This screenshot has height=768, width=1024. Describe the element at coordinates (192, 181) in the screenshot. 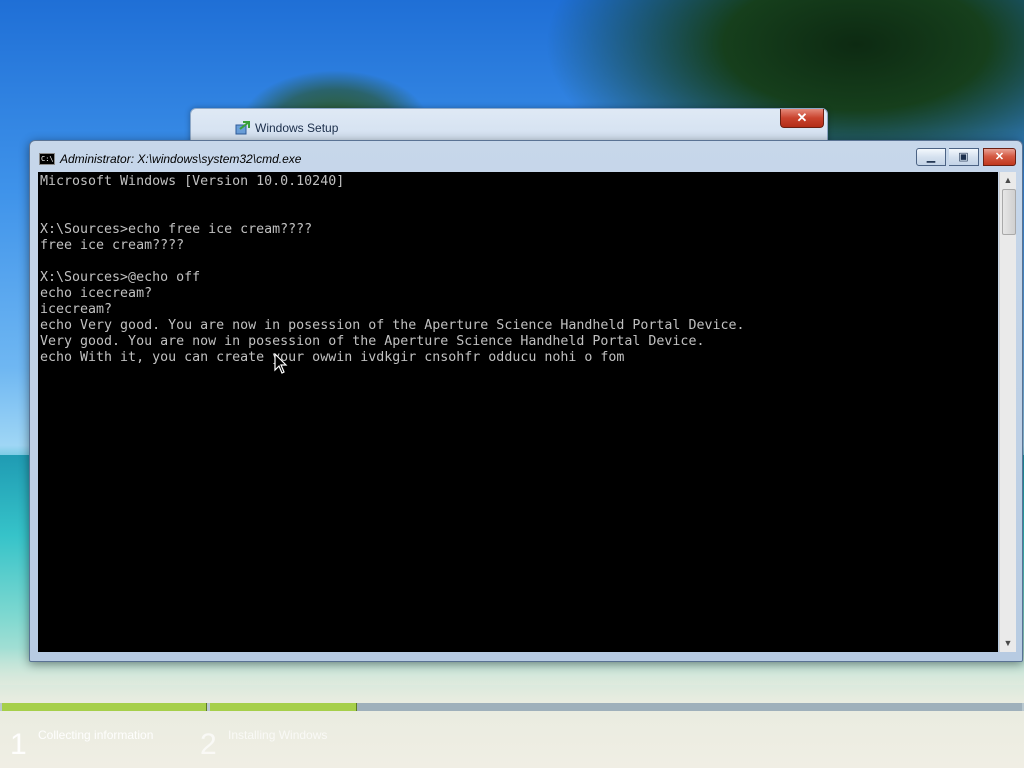

I see `console-line: Microsoft Windows [Version 10.0.10240]` at that location.